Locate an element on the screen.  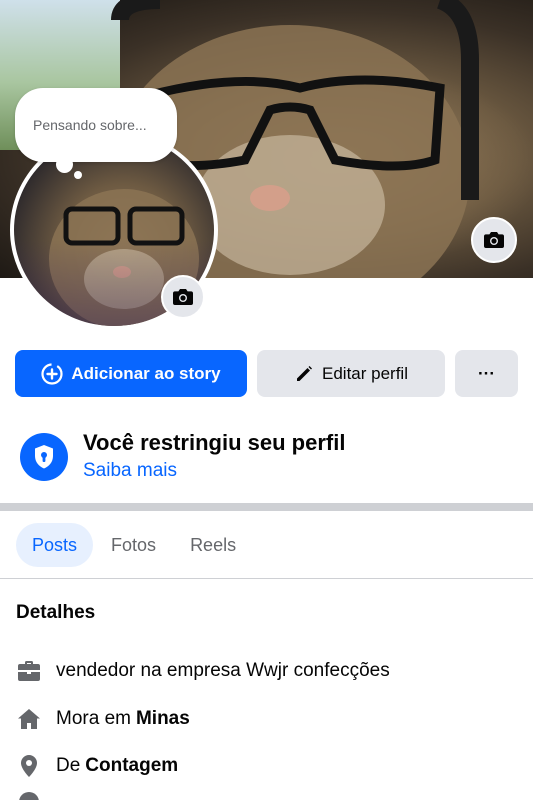
tab-posts: Posts is located at coordinates (55, 545).